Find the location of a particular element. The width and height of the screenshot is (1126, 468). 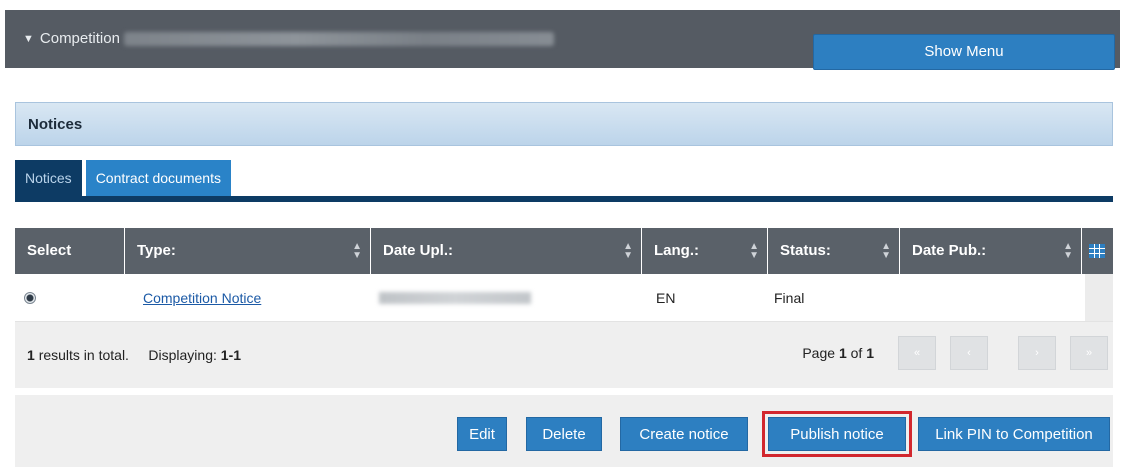

delete-button: Delete is located at coordinates (564, 434).